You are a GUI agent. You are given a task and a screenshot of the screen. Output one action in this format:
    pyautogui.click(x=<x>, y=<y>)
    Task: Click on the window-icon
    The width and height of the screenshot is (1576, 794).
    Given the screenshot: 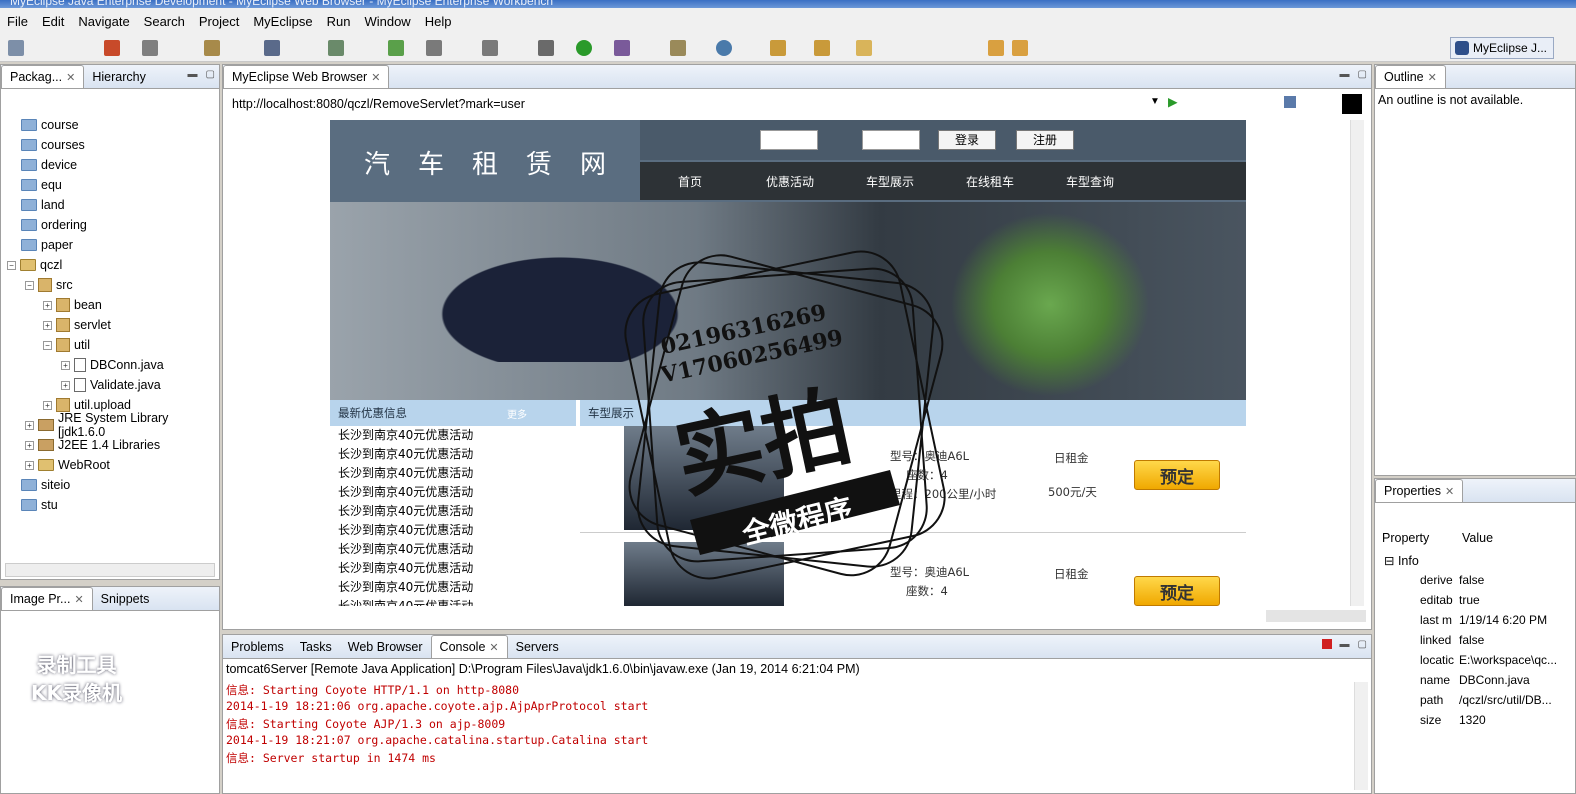 What is the action you would take?
    pyautogui.click(x=434, y=48)
    